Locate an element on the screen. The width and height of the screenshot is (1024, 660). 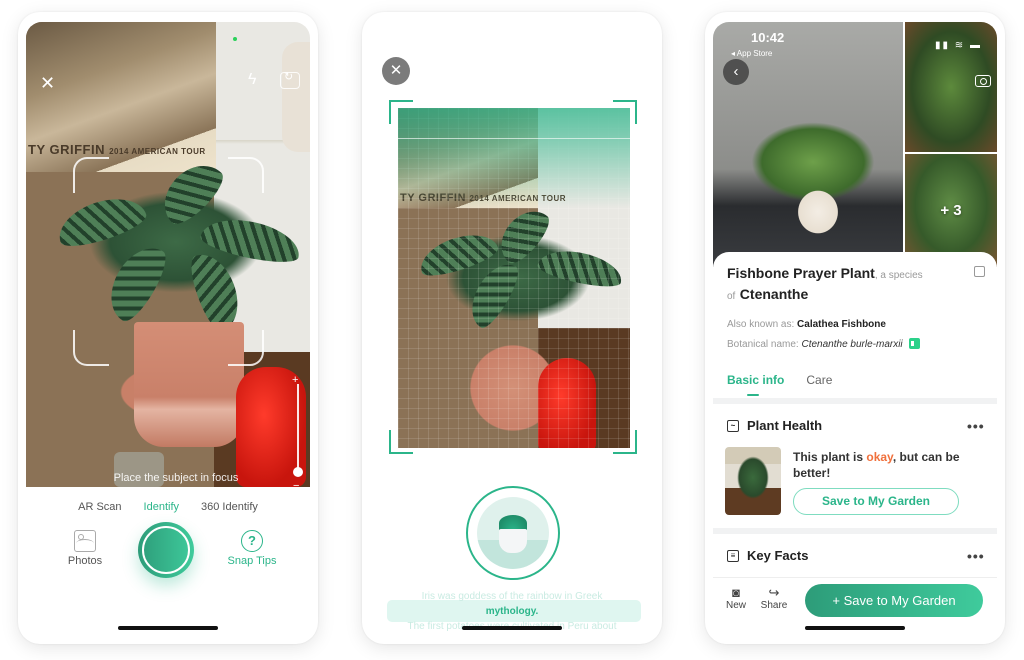
botanical-value: Ctenanthe burle-marxii is located at coordinates (852, 344).